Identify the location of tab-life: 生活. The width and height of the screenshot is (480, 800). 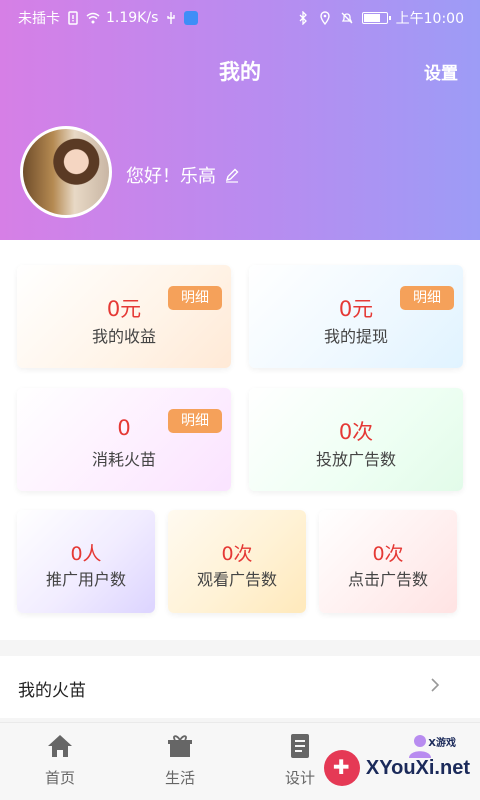
(180, 760).